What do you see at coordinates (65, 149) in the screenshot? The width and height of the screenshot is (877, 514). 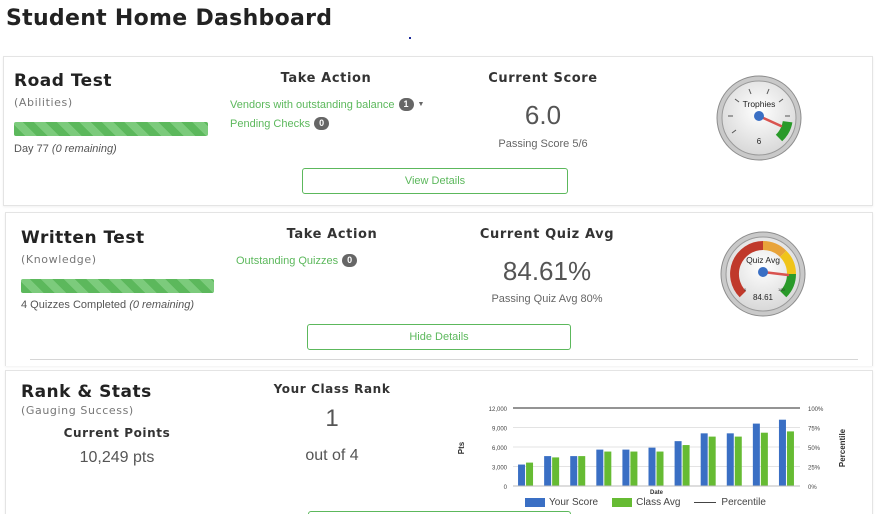 I see `road-test-progress-text: Day 77 (0 remaining)` at bounding box center [65, 149].